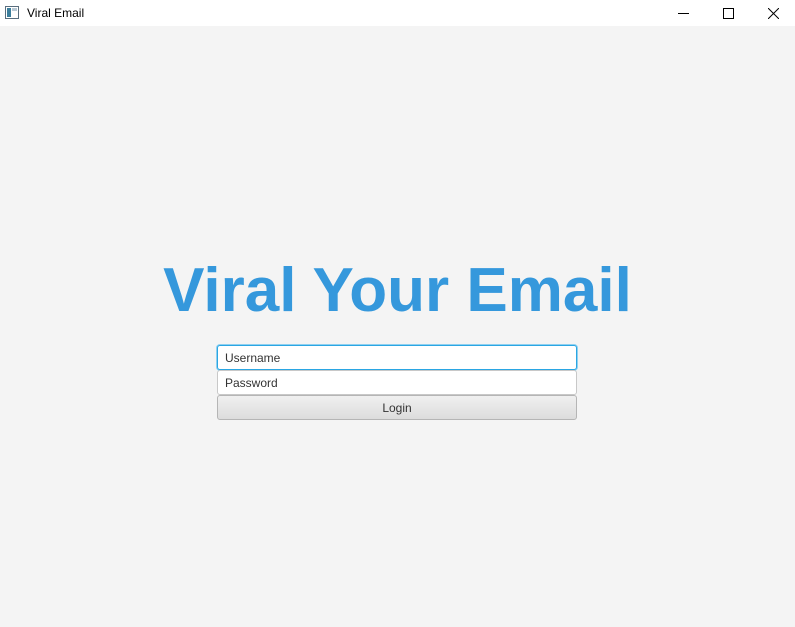 The width and height of the screenshot is (795, 627). I want to click on title-bar: Viral Email, so click(397, 13).